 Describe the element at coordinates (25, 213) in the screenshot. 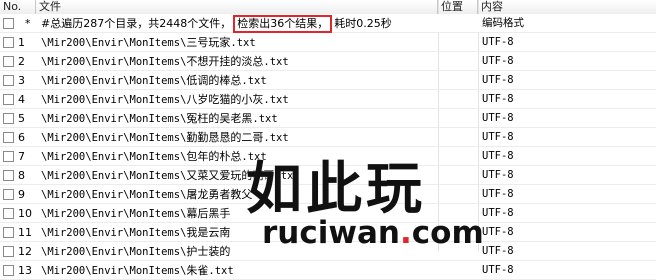

I see `row-number: 10` at that location.